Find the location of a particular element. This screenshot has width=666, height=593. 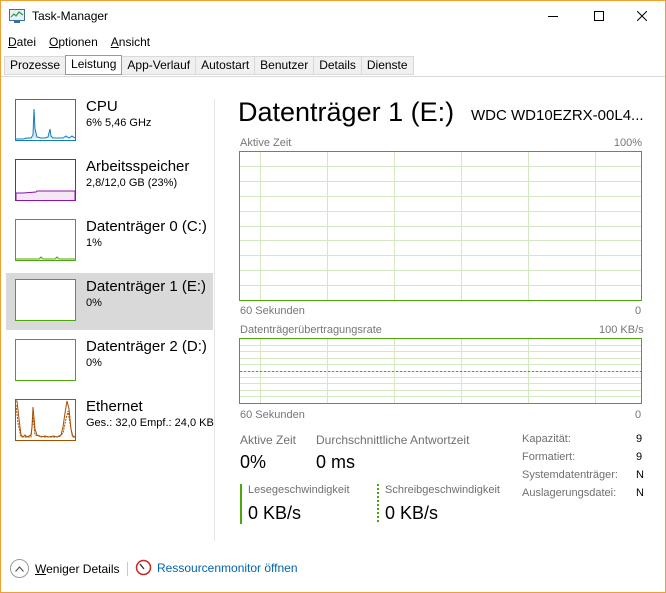

transfer-x-left: 60 Sekunden is located at coordinates (272, 415).